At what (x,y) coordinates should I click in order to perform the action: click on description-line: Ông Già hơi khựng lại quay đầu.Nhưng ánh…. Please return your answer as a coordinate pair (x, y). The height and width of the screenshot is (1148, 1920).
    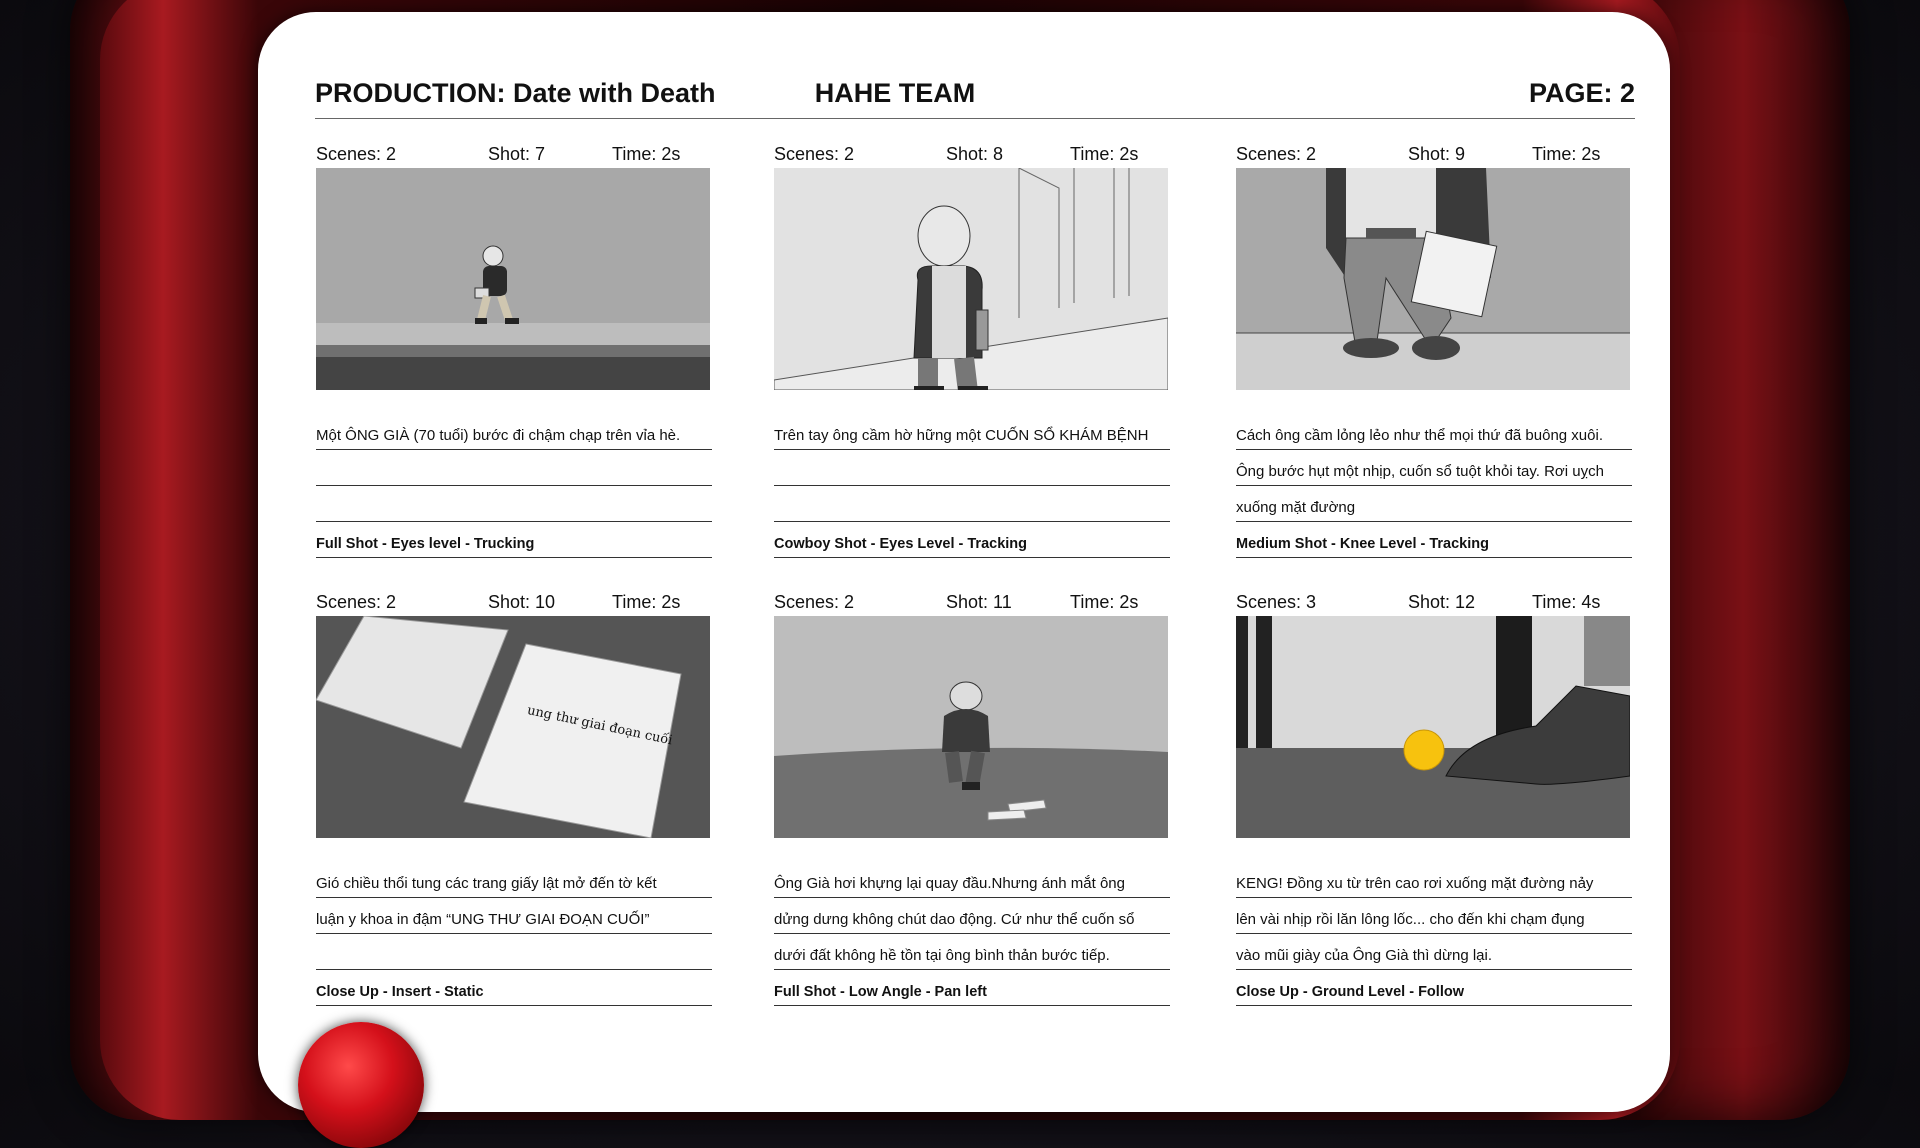
    Looking at the image, I should click on (972, 880).